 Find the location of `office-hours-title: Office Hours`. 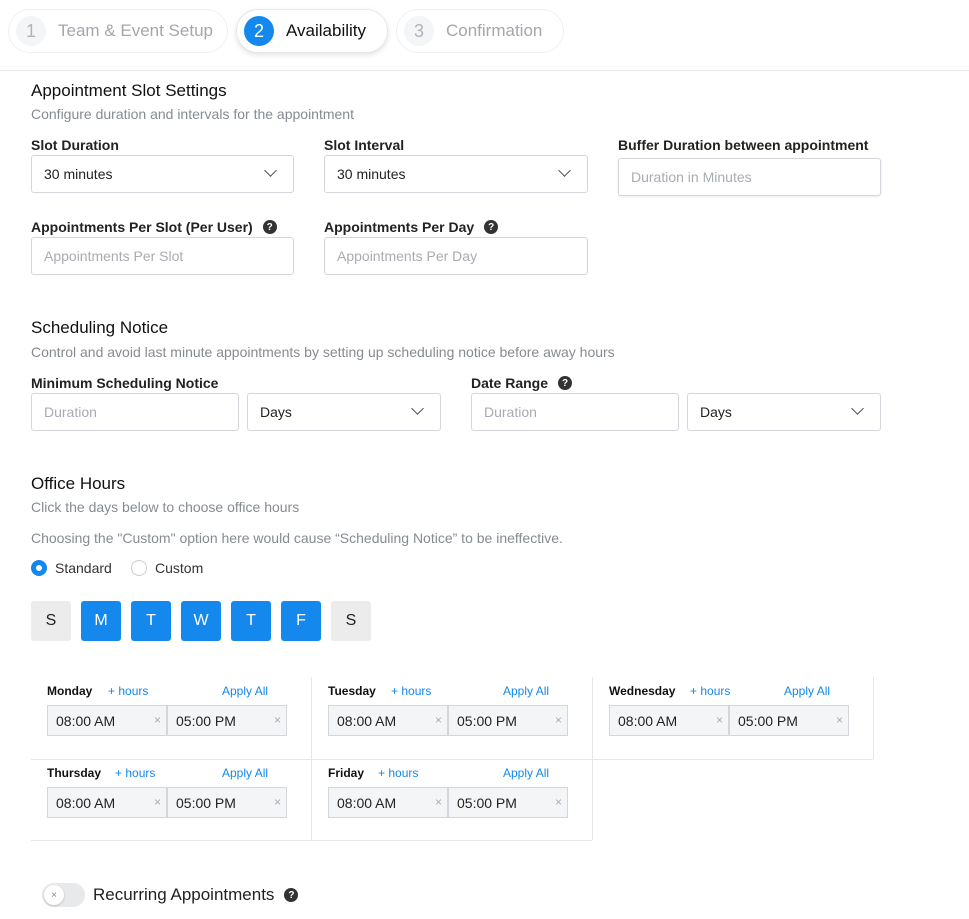

office-hours-title: Office Hours is located at coordinates (78, 483).